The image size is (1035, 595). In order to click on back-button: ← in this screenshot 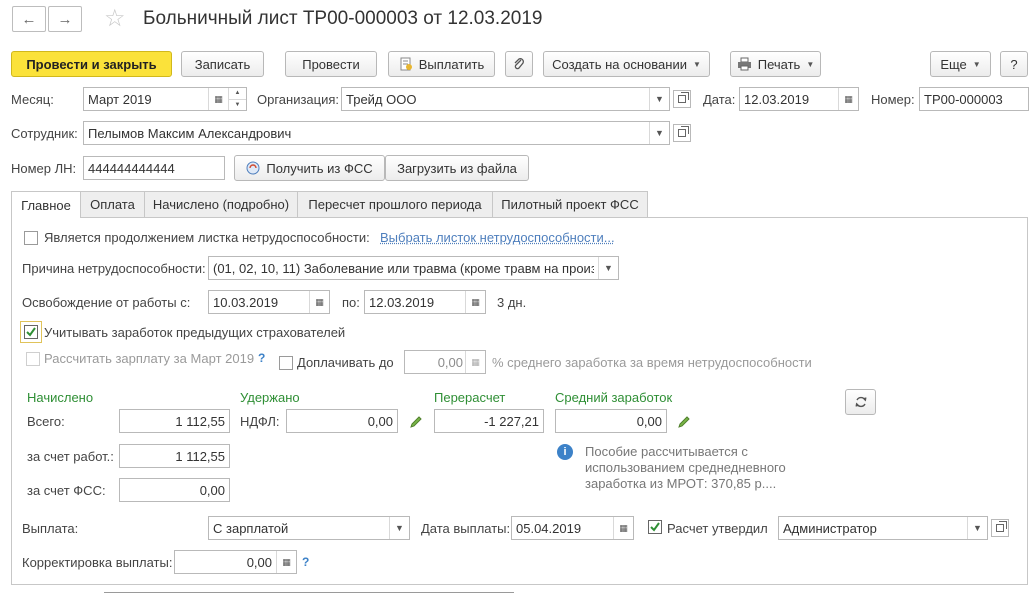, I will do `click(29, 19)`.